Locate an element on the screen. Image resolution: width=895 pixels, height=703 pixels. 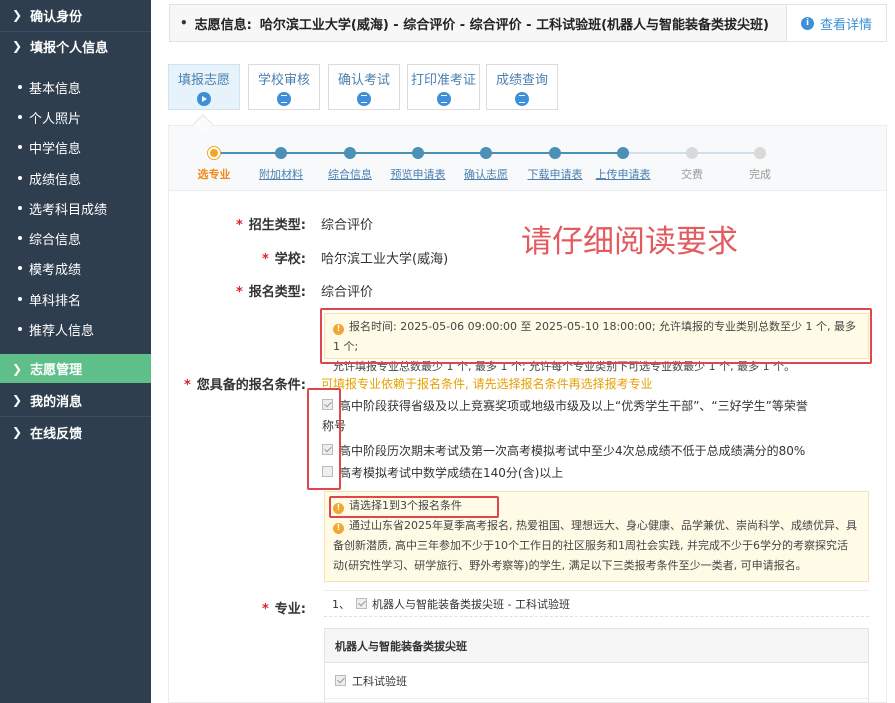
major-table: 机器人与智能装备类拔尖班 工科试验班 is located at coordinates (596, 665).